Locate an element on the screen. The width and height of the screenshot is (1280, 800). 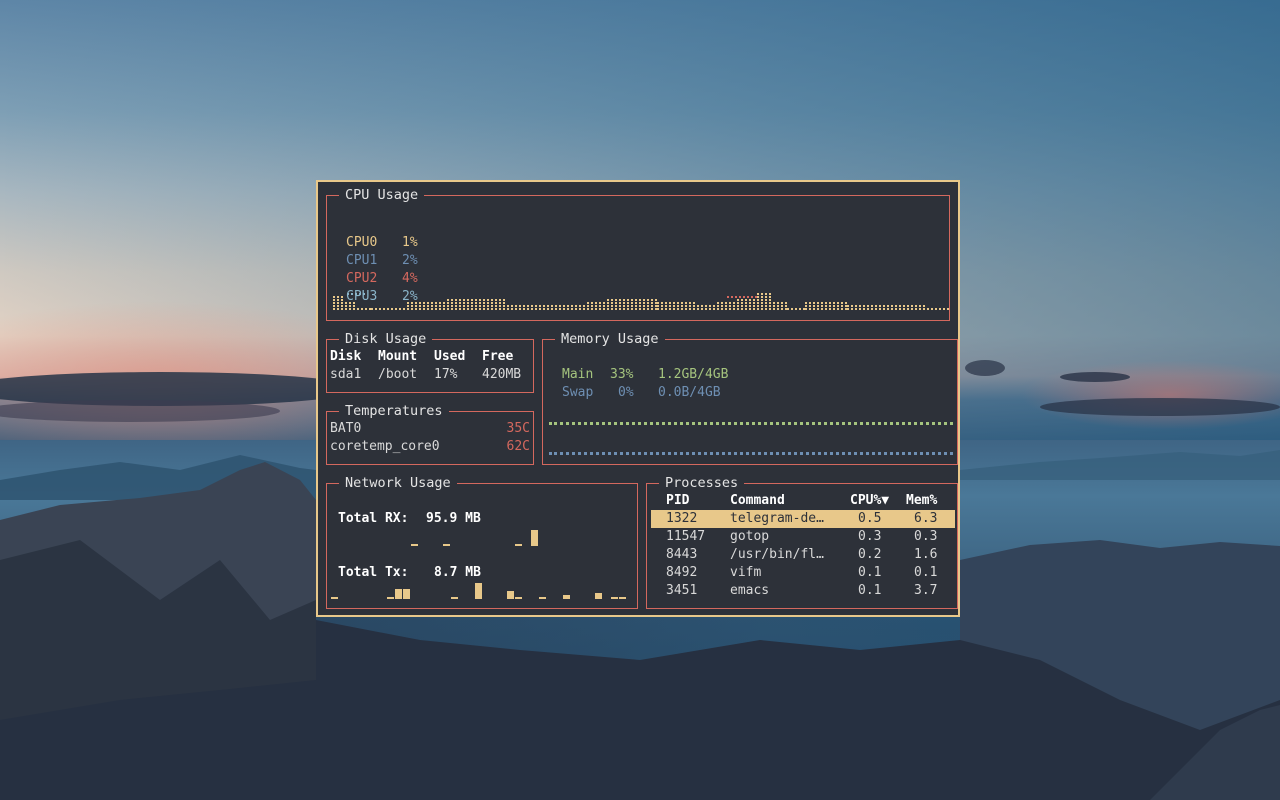
proc-command: emacs is located at coordinates (750, 590).